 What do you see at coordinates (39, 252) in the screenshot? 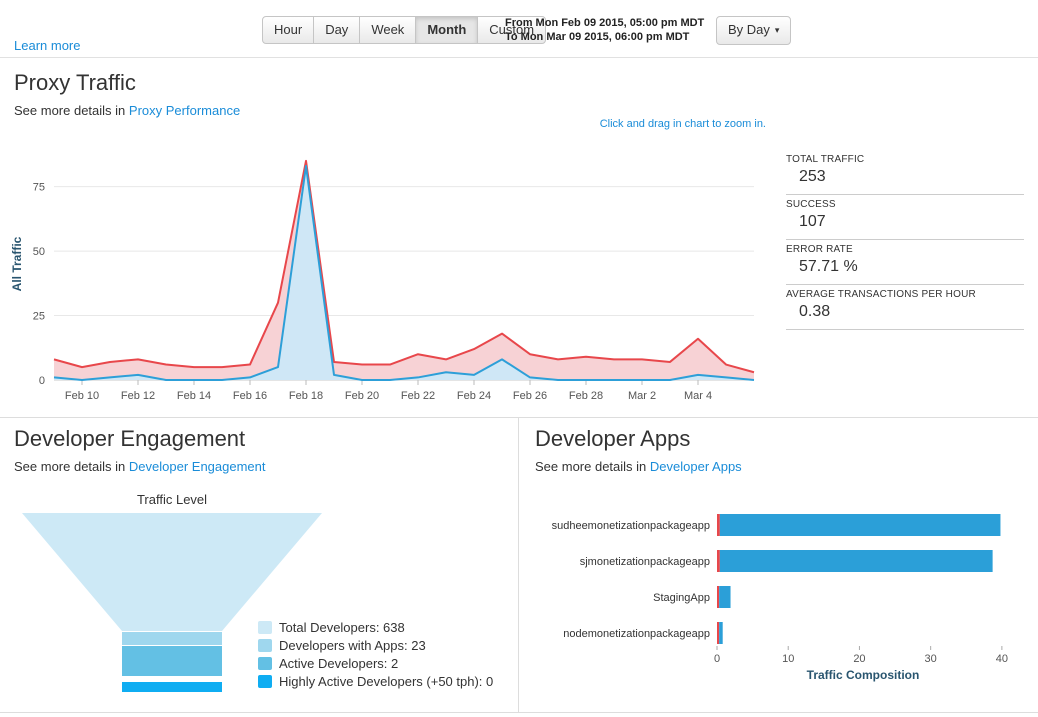
I see `y-tick-label: 50` at bounding box center [39, 252].